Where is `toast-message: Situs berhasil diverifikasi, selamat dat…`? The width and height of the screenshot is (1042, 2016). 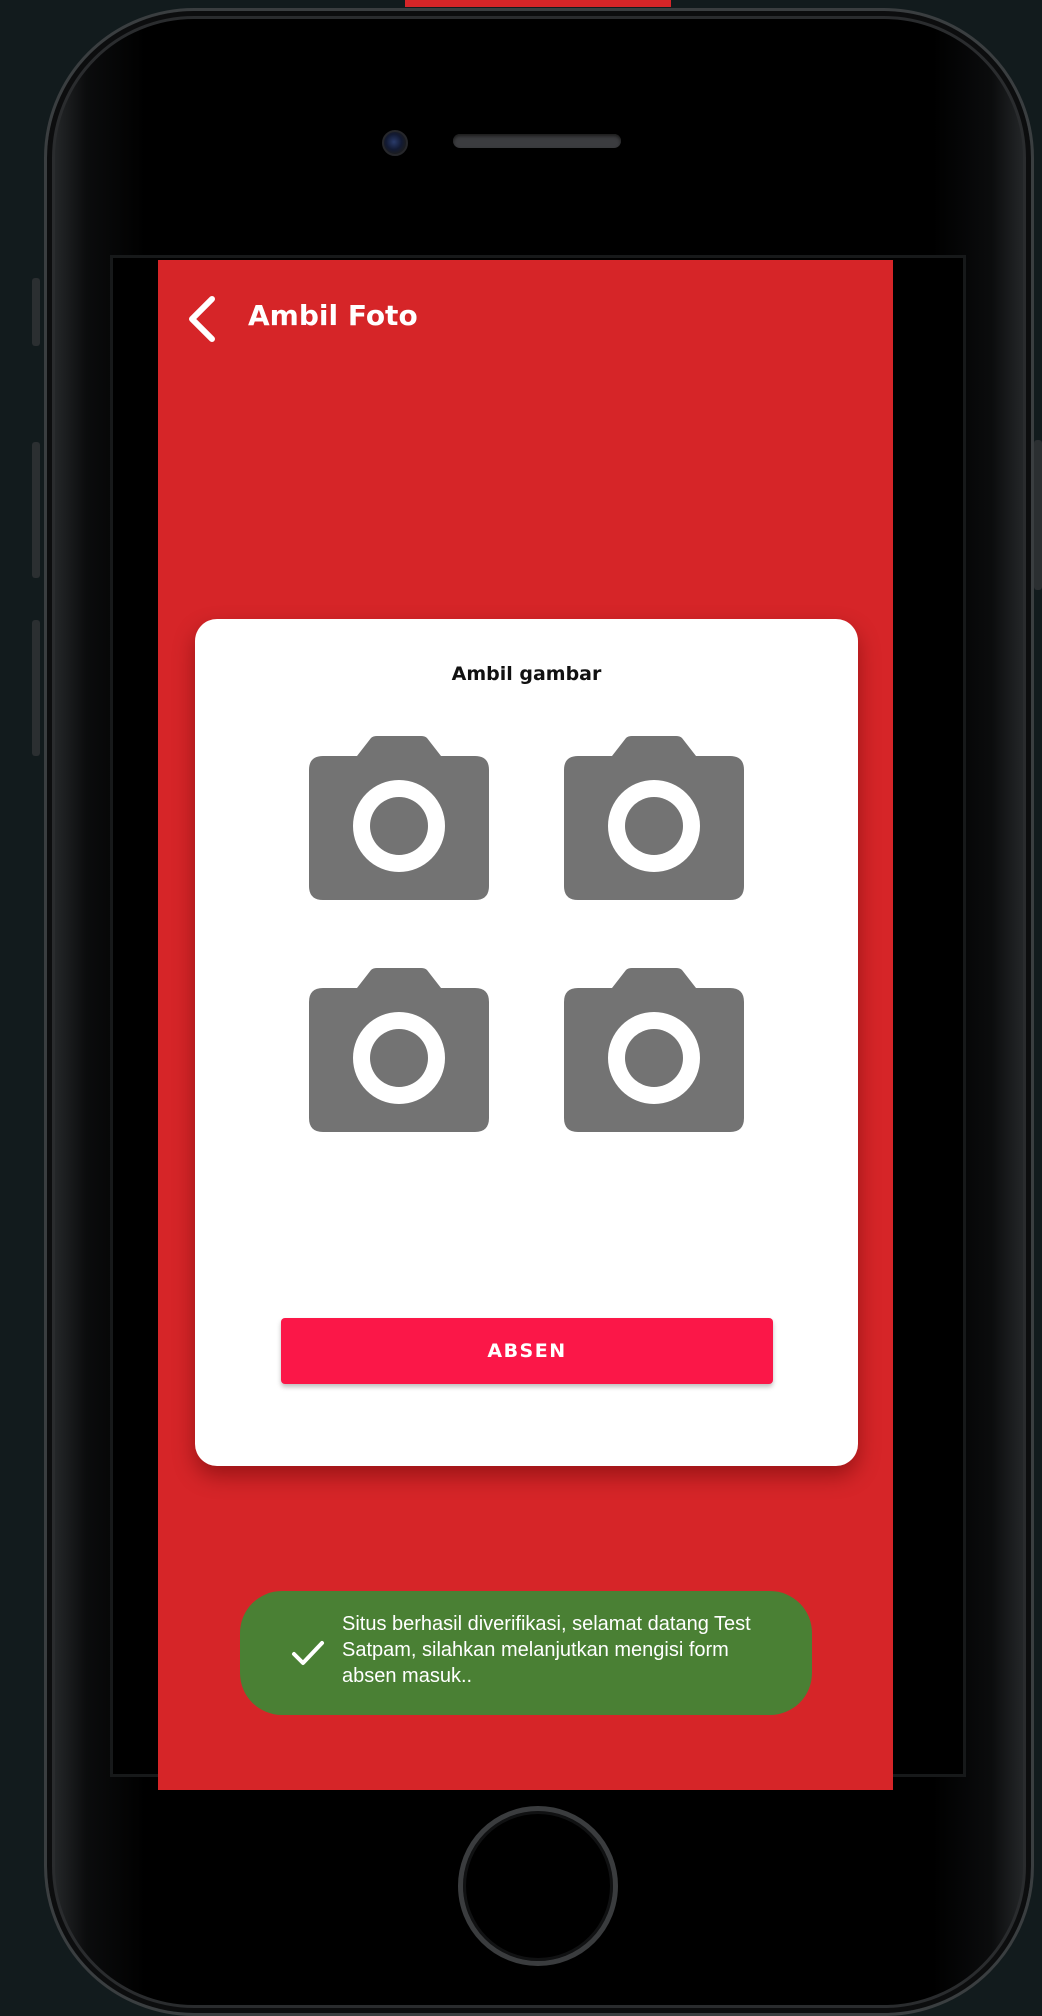 toast-message: Situs berhasil diverifikasi, selamat dat… is located at coordinates (546, 1650).